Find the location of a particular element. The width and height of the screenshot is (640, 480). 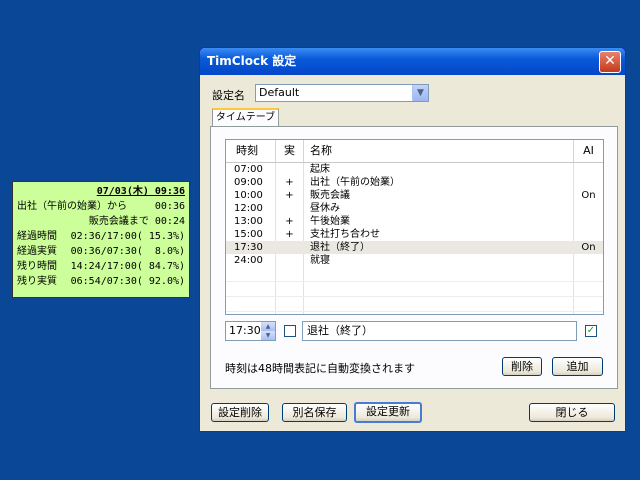

config-name-dropdown: Default ▼ is located at coordinates (342, 93).